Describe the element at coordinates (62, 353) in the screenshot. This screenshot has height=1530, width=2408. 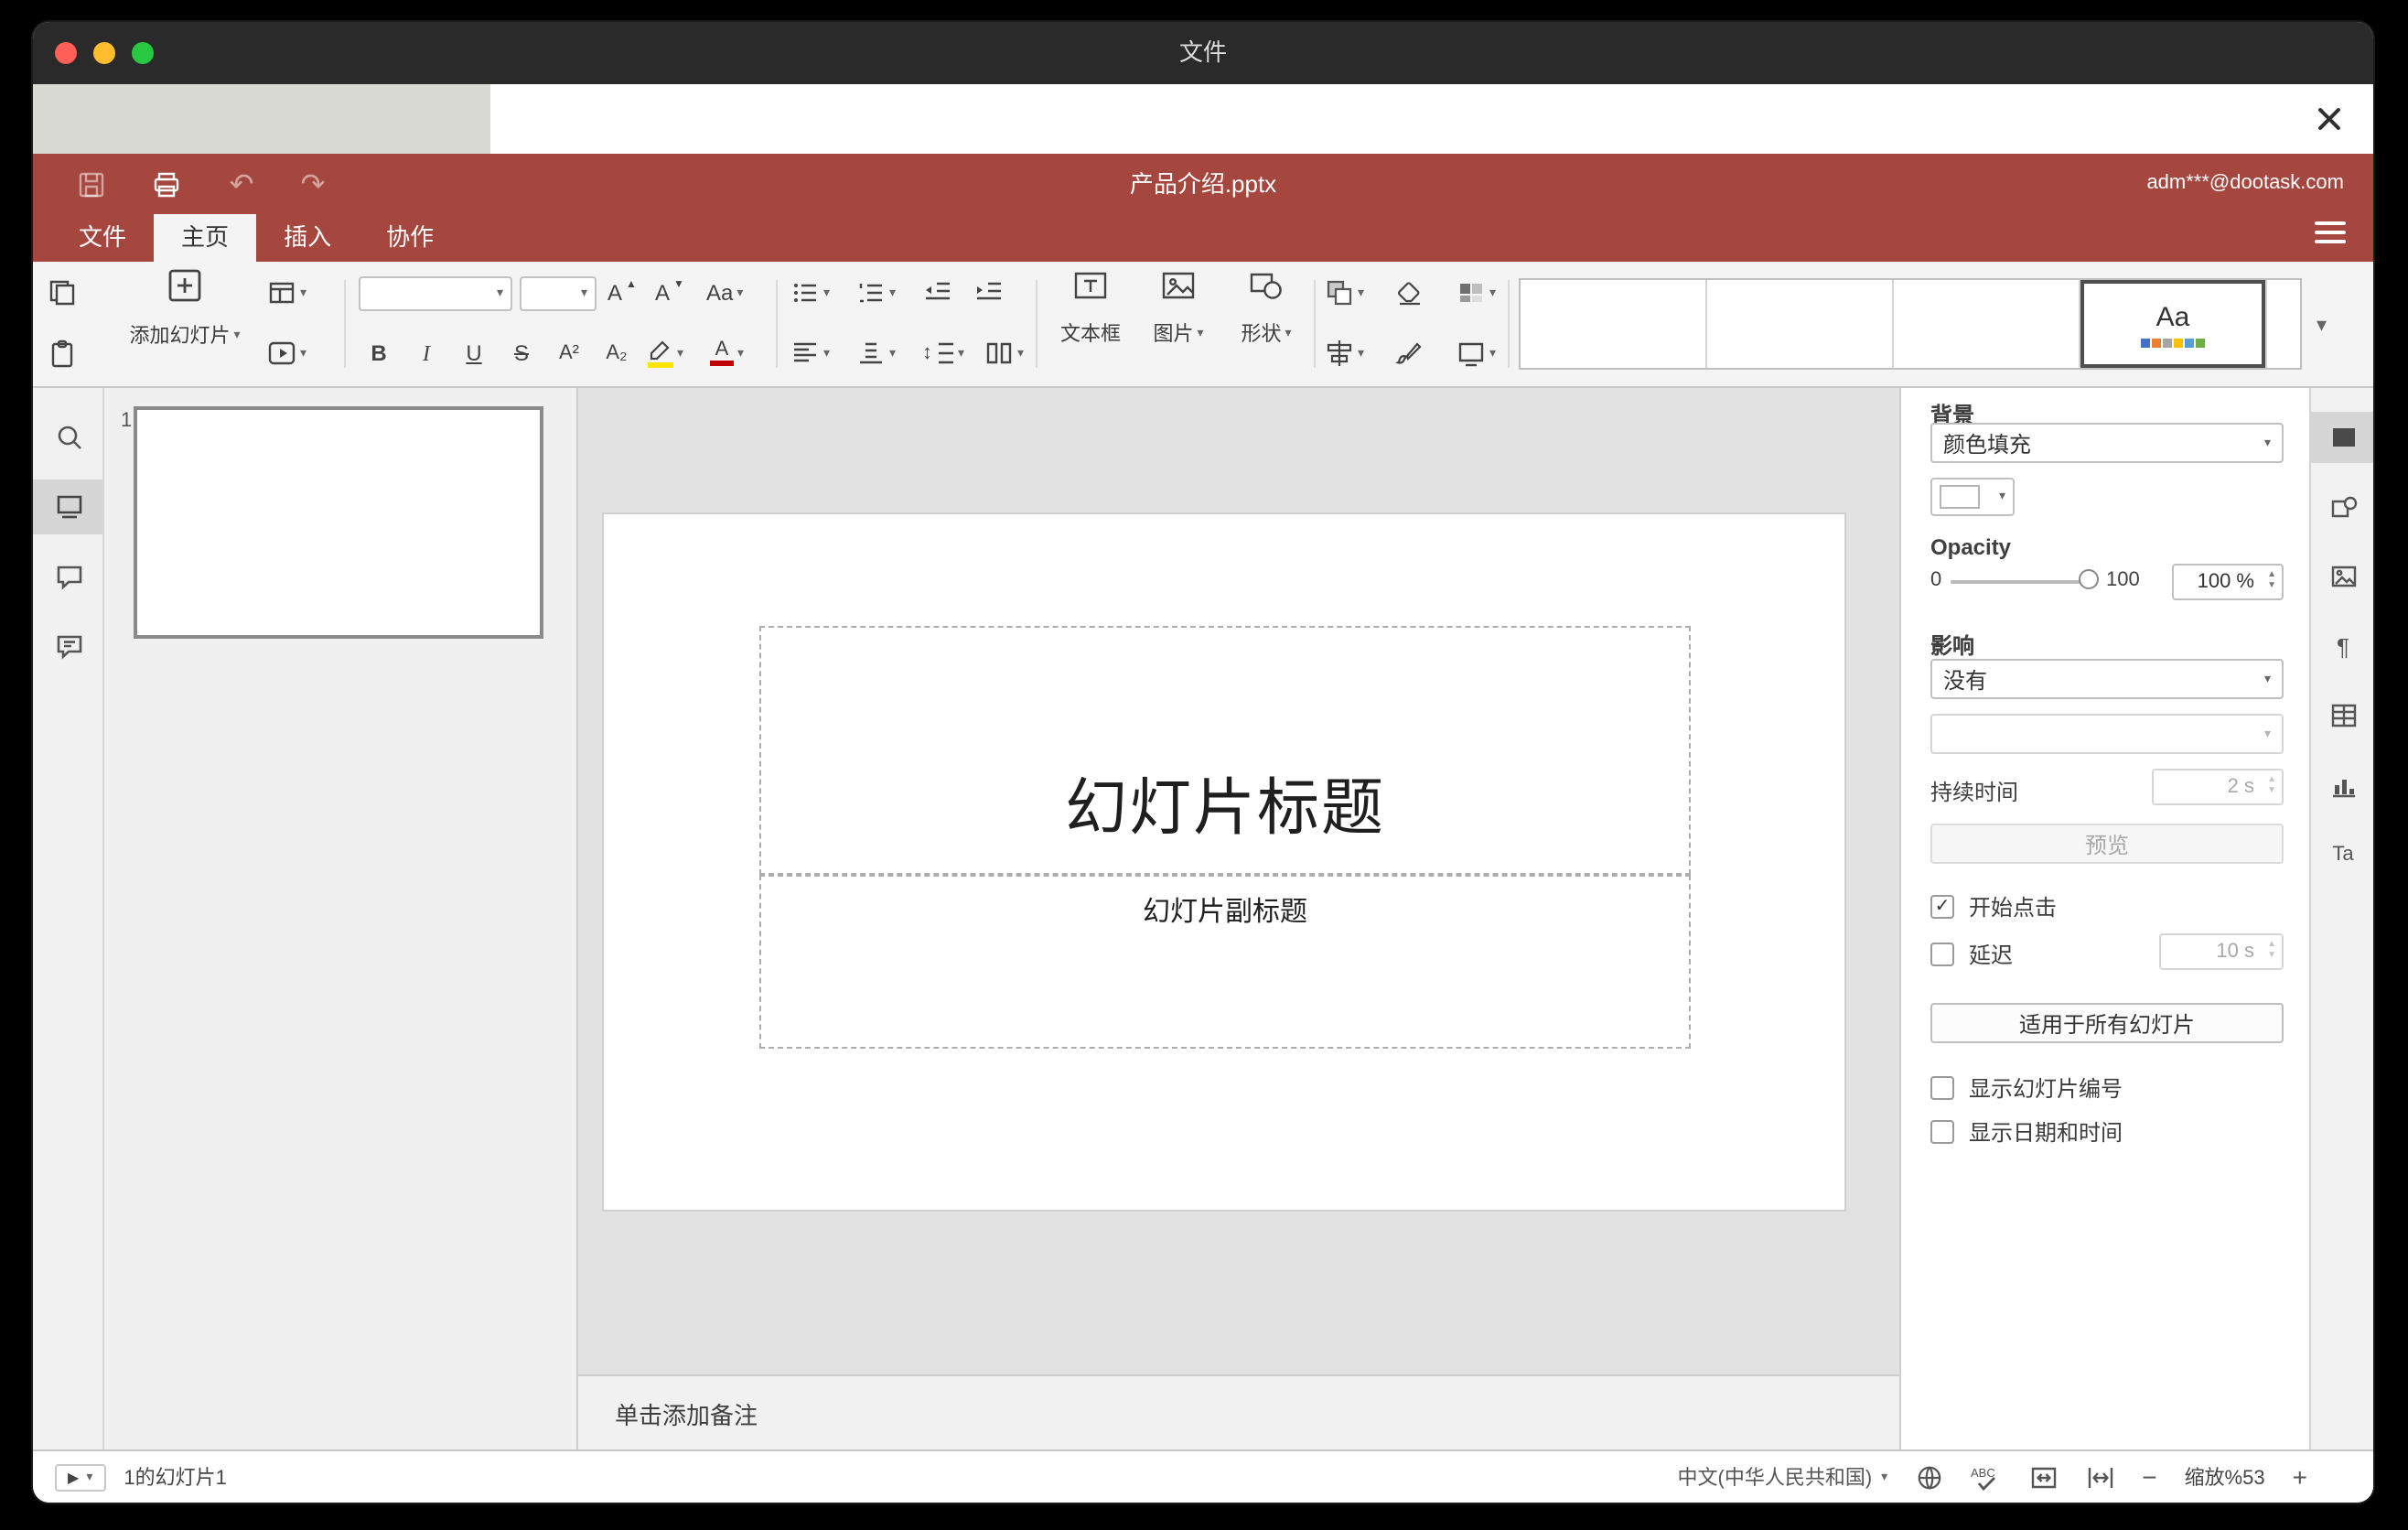
I see `paste-button` at that location.